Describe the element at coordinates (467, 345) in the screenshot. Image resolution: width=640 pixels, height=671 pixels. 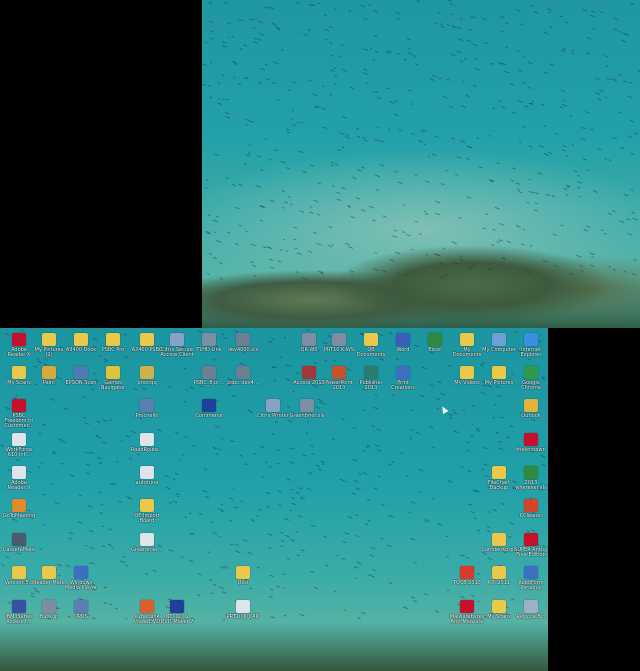
I see `desktop-icon: My Documents` at that location.